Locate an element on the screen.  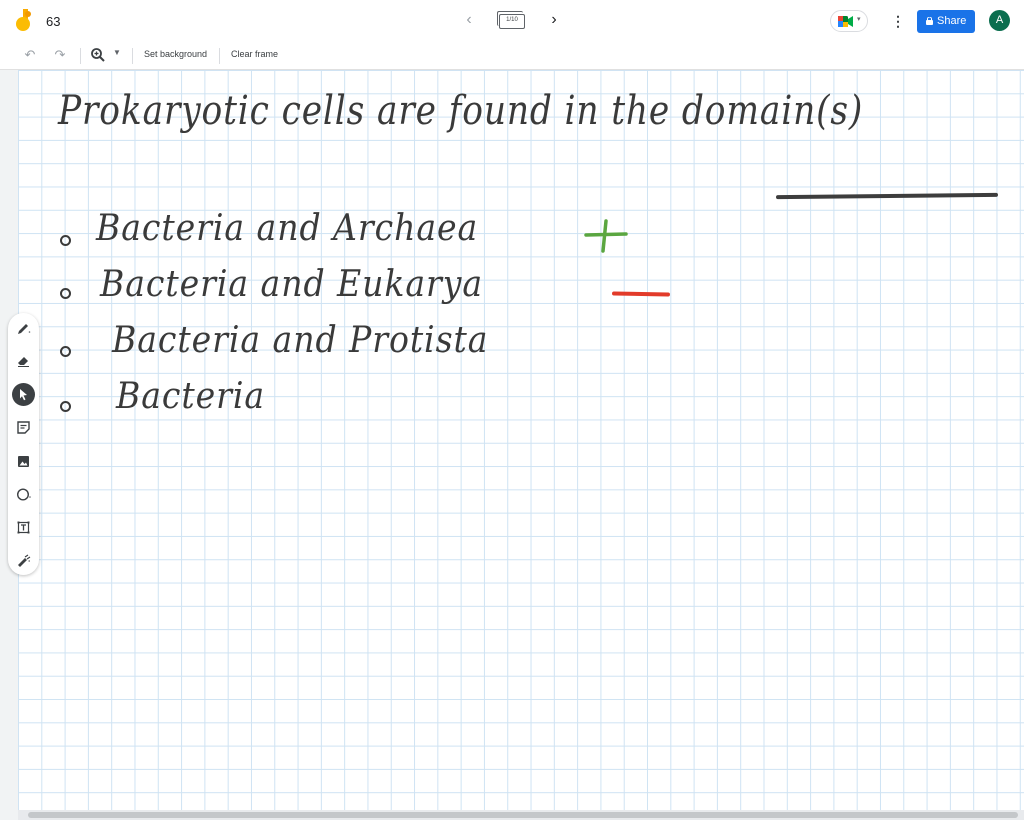
chevron-left-icon: ‹ is located at coordinates (469, 19).